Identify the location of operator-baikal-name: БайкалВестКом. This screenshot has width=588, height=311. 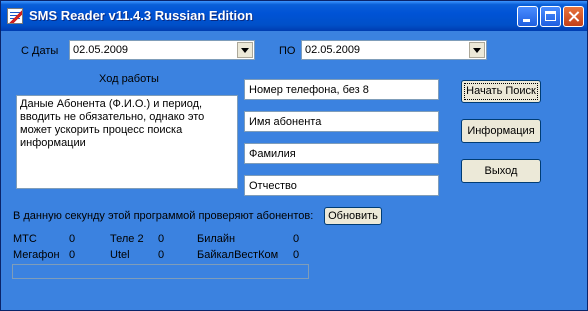
(238, 255).